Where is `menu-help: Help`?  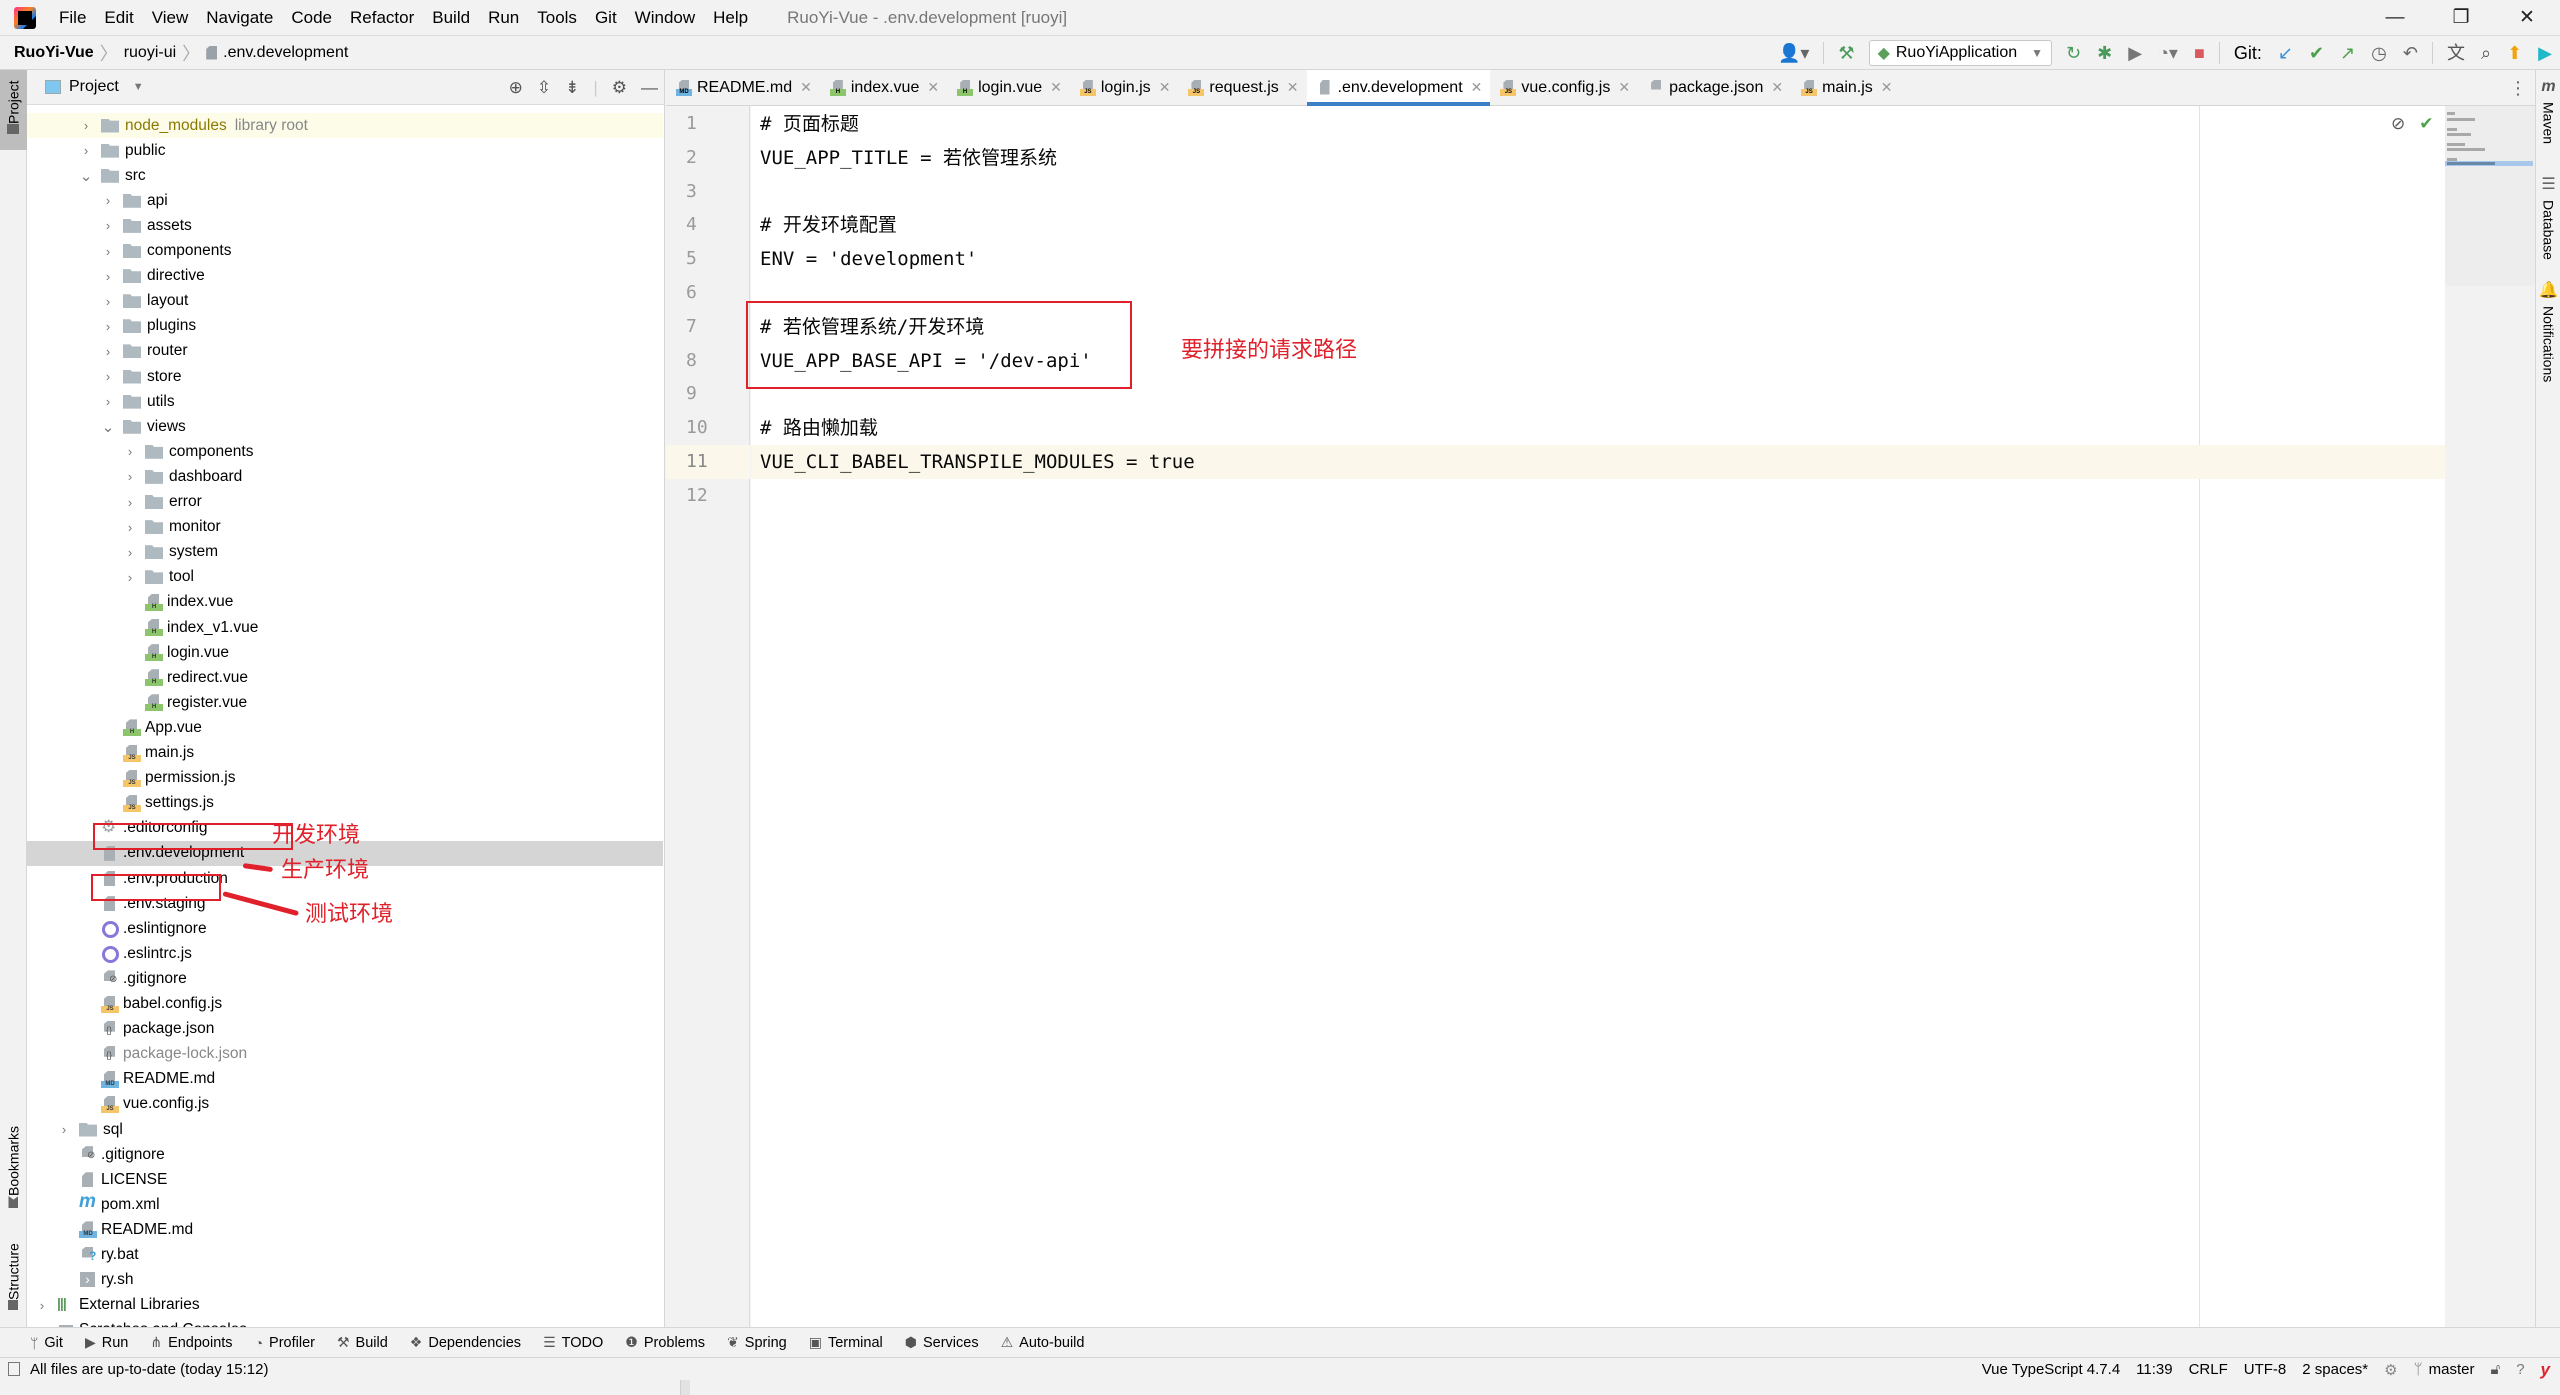
menu-help: Help is located at coordinates (730, 18).